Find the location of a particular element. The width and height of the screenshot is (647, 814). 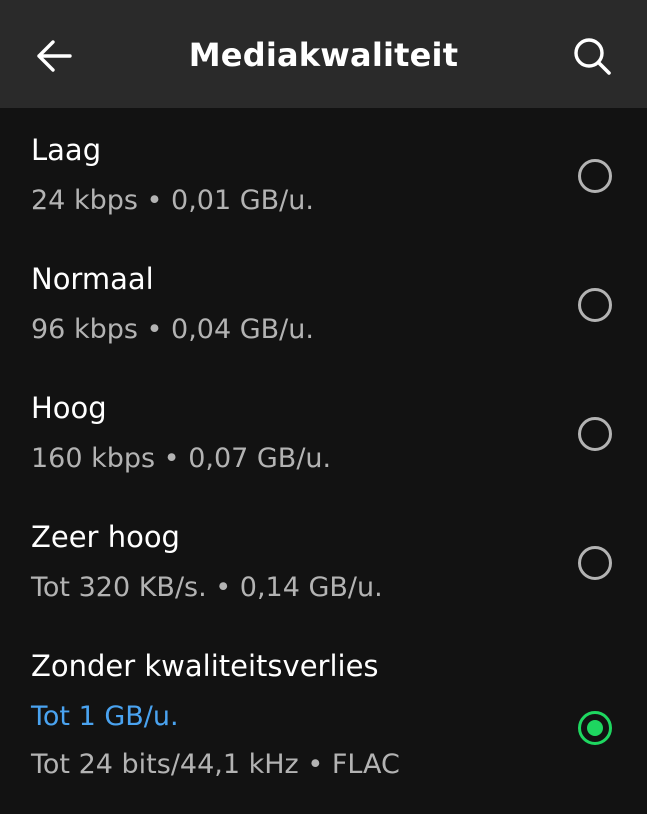

option-subtitle: 96 kbps • 0,04 GB/u. is located at coordinates (172, 329).